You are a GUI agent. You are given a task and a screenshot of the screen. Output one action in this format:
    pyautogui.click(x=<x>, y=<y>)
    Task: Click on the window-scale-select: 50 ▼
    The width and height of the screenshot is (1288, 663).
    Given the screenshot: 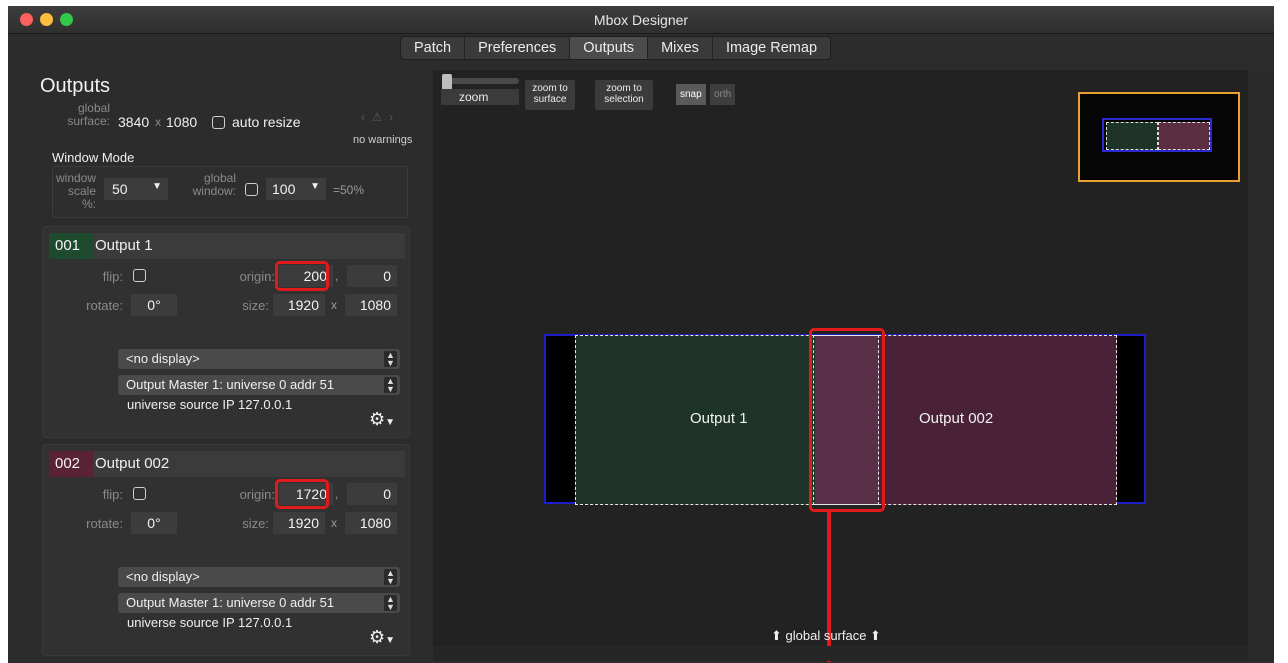 What is the action you would take?
    pyautogui.click(x=136, y=189)
    